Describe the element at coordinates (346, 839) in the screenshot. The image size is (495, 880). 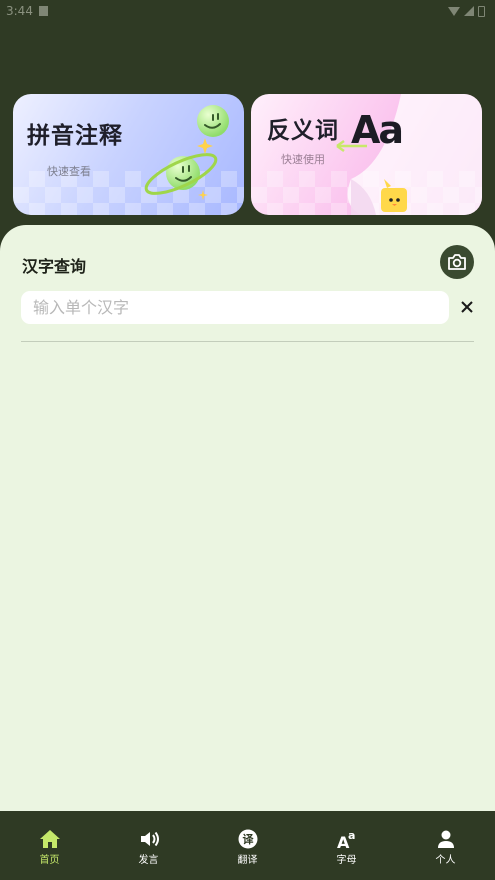
I see `letters-icon: A a` at that location.